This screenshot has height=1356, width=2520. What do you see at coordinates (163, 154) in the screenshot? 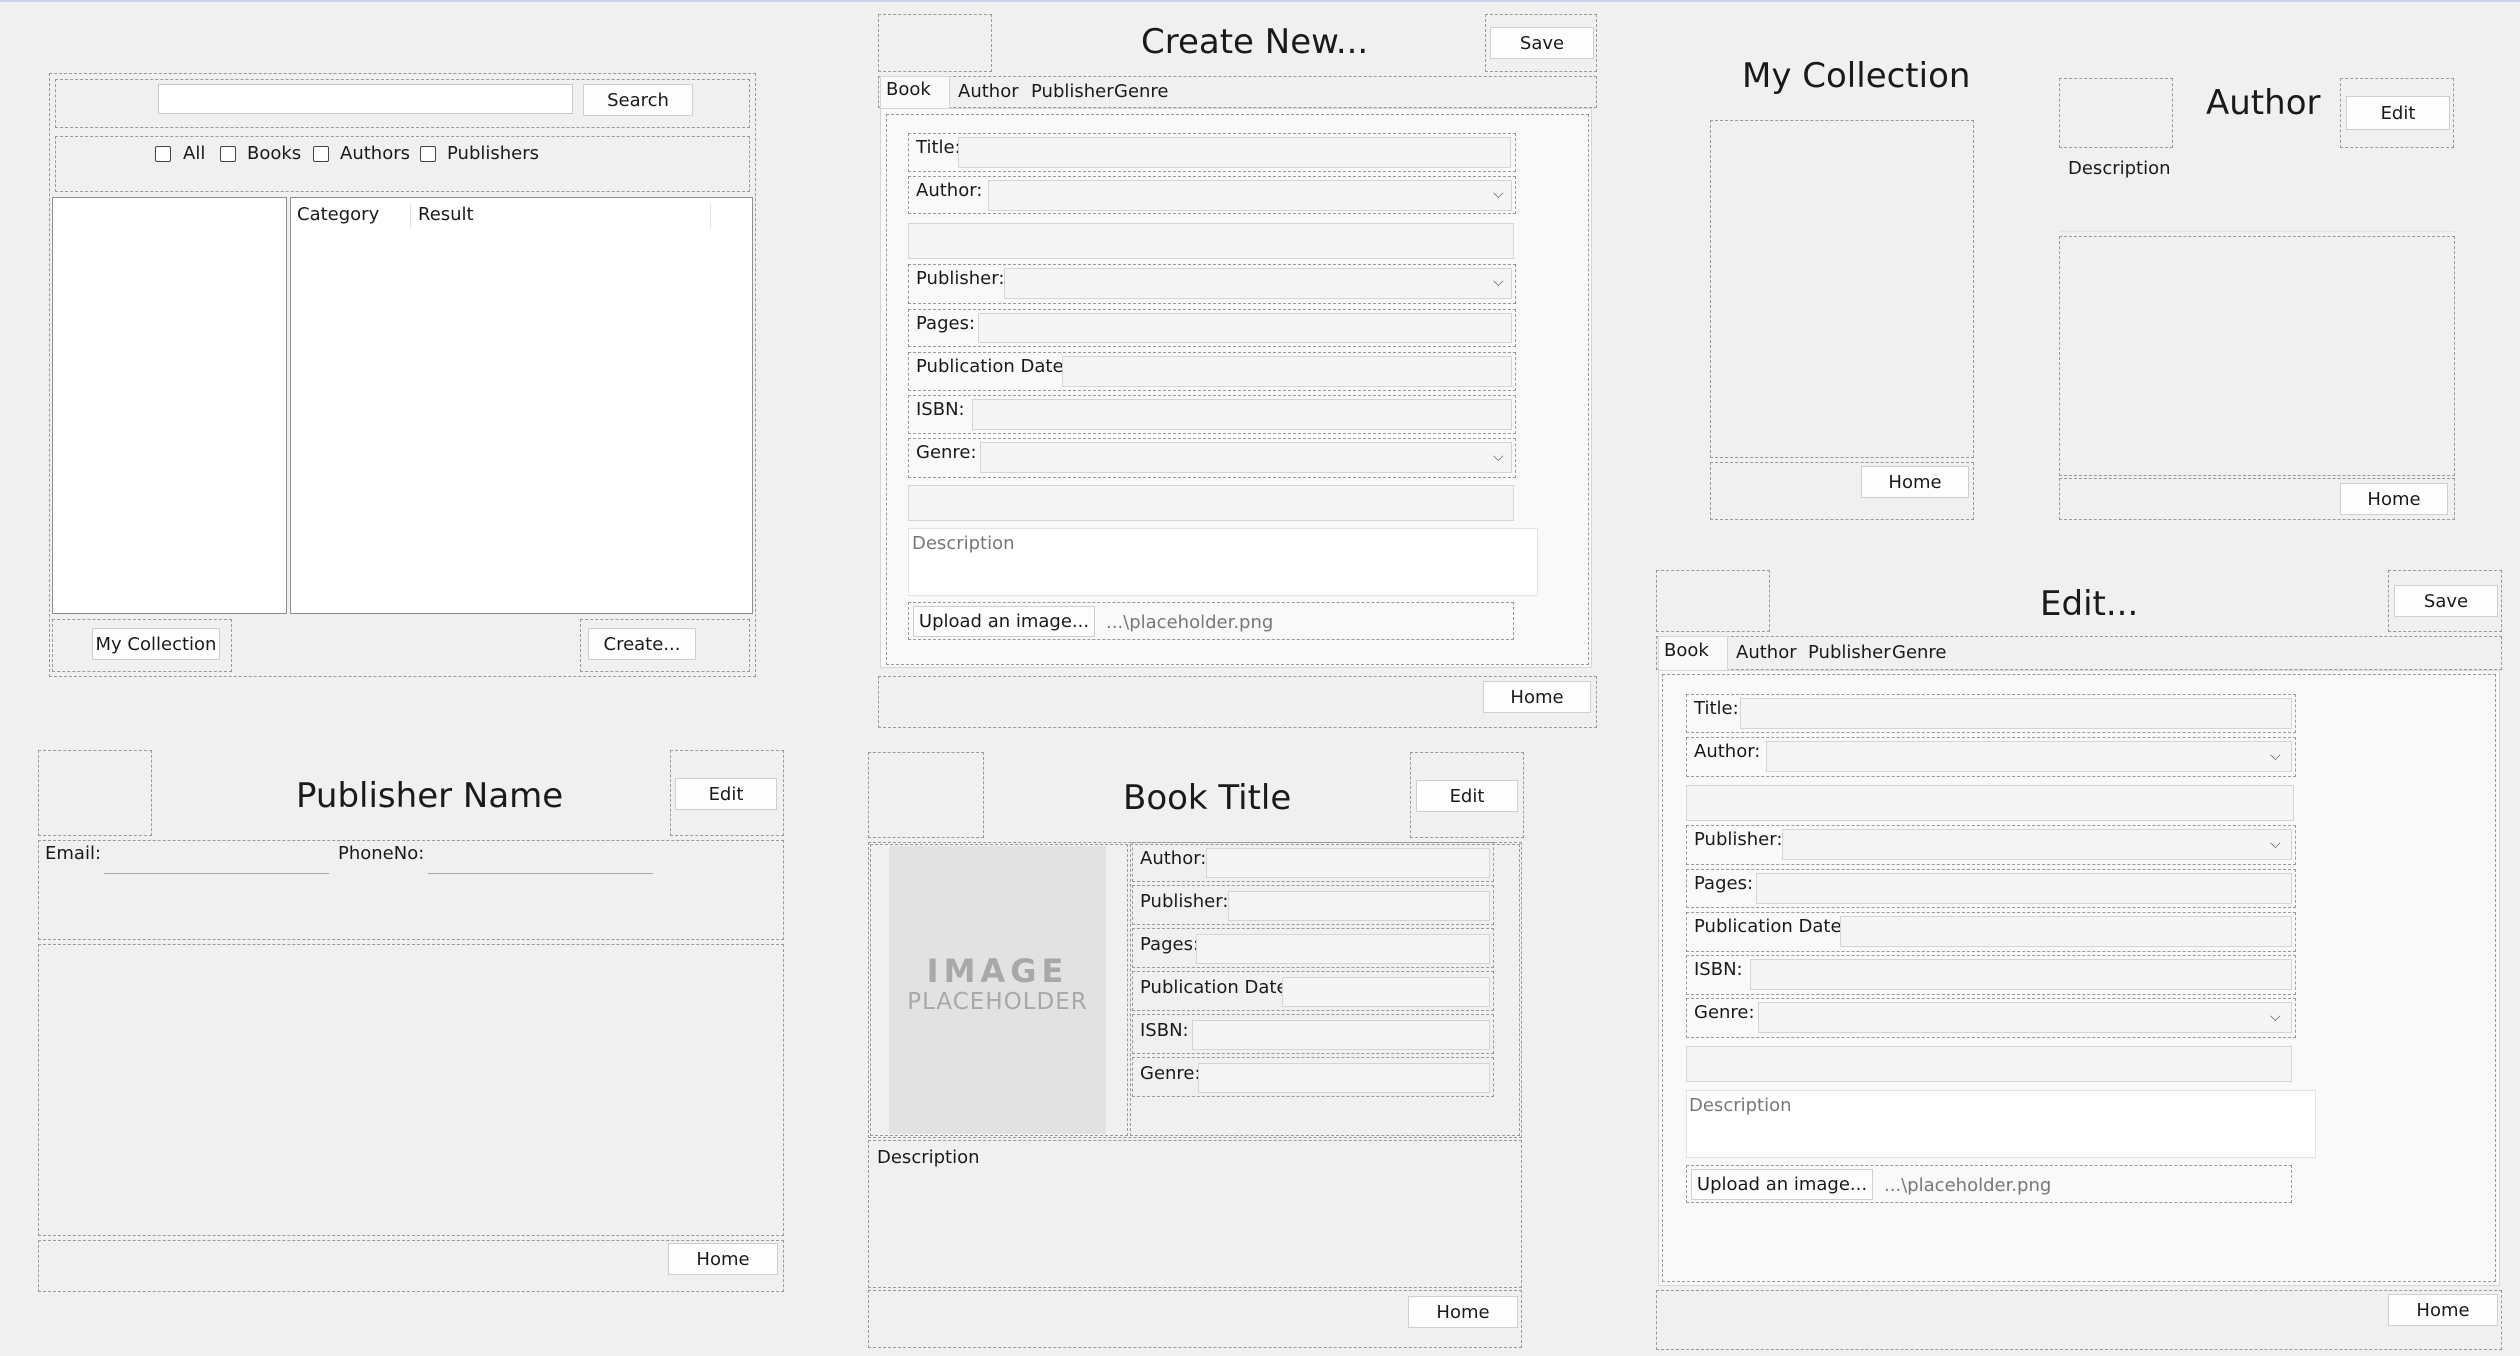
I see `filter-all-checkbox` at bounding box center [163, 154].